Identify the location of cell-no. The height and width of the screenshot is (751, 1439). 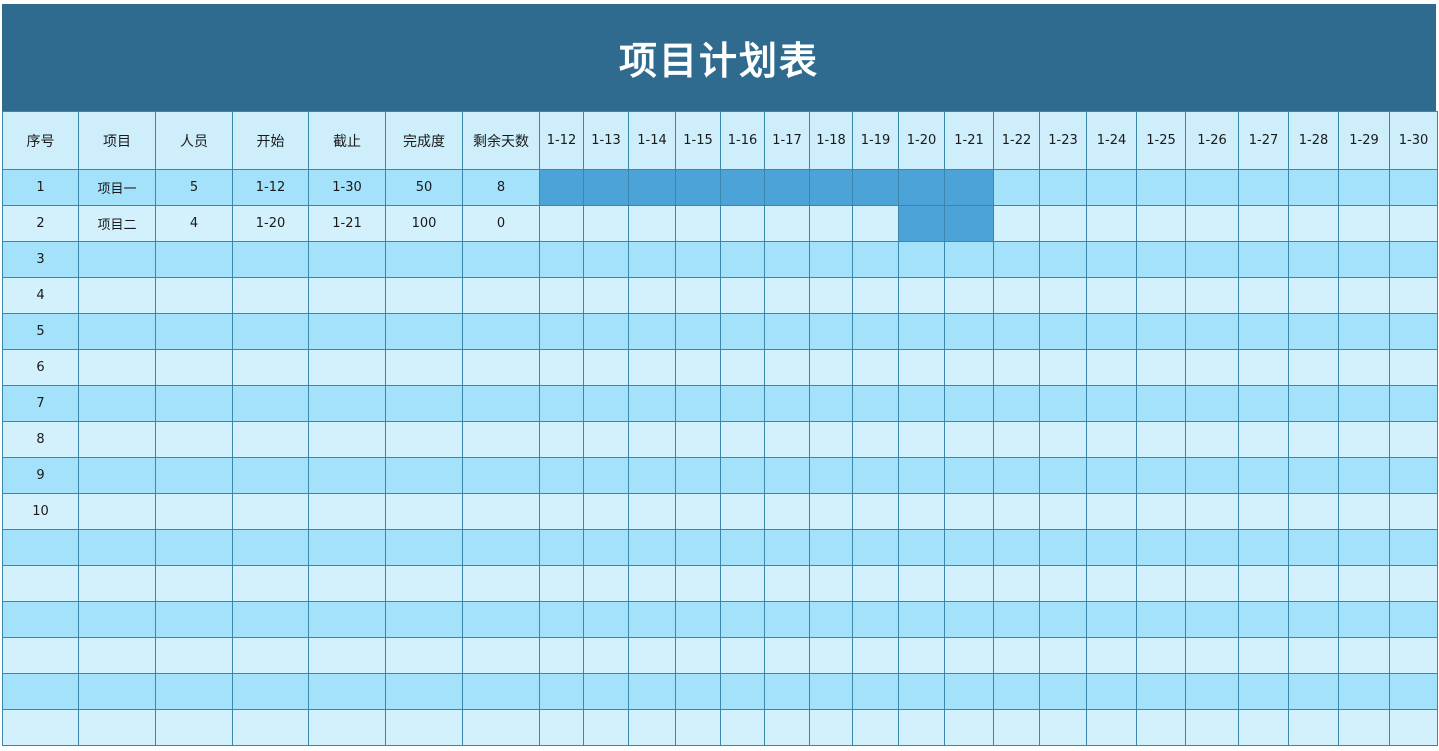
(40, 691).